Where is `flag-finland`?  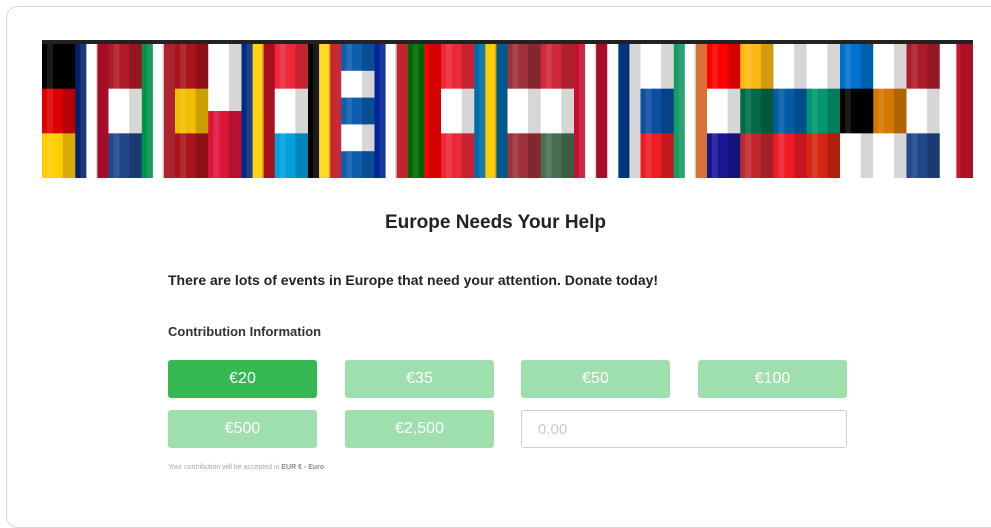 flag-finland is located at coordinates (624, 111).